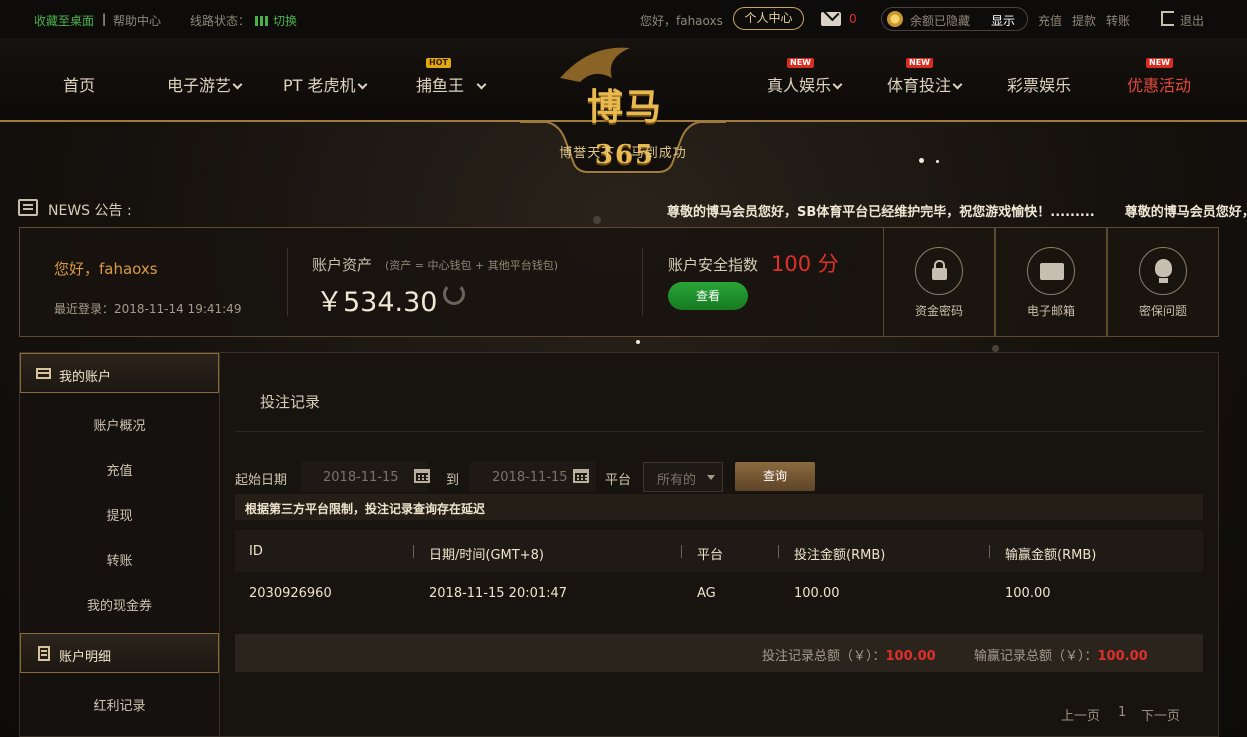 The height and width of the screenshot is (737, 1247). Describe the element at coordinates (454, 294) in the screenshot. I see `refresh-icon` at that location.